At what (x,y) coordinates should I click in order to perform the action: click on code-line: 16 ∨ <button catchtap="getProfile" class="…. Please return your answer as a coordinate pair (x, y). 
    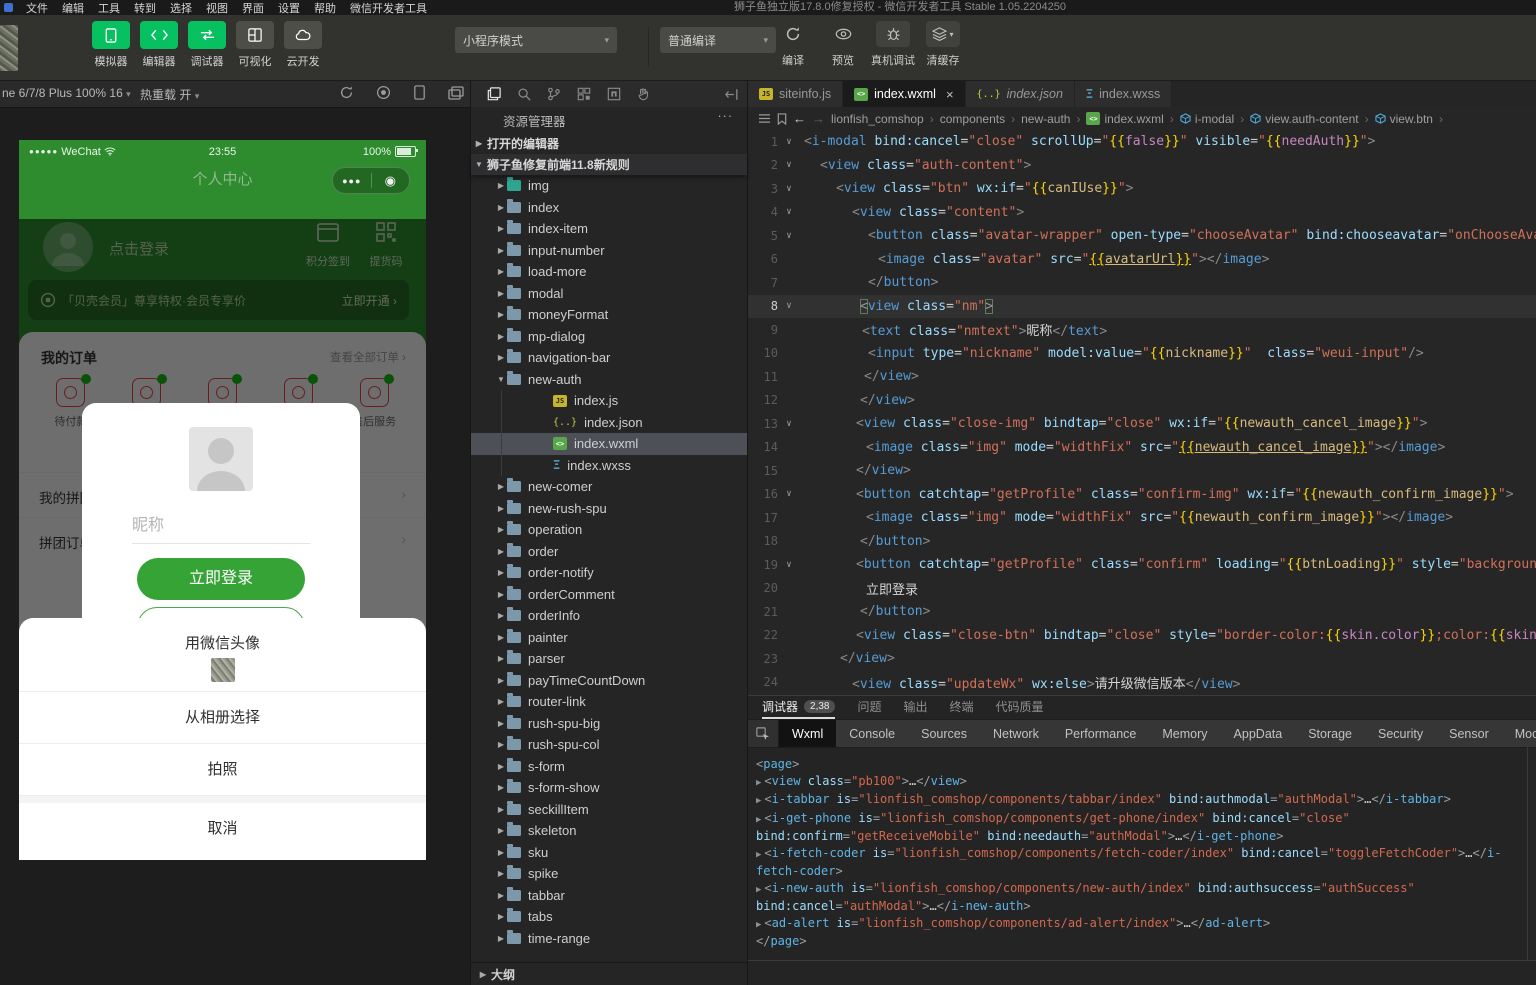
    Looking at the image, I should click on (1142, 495).